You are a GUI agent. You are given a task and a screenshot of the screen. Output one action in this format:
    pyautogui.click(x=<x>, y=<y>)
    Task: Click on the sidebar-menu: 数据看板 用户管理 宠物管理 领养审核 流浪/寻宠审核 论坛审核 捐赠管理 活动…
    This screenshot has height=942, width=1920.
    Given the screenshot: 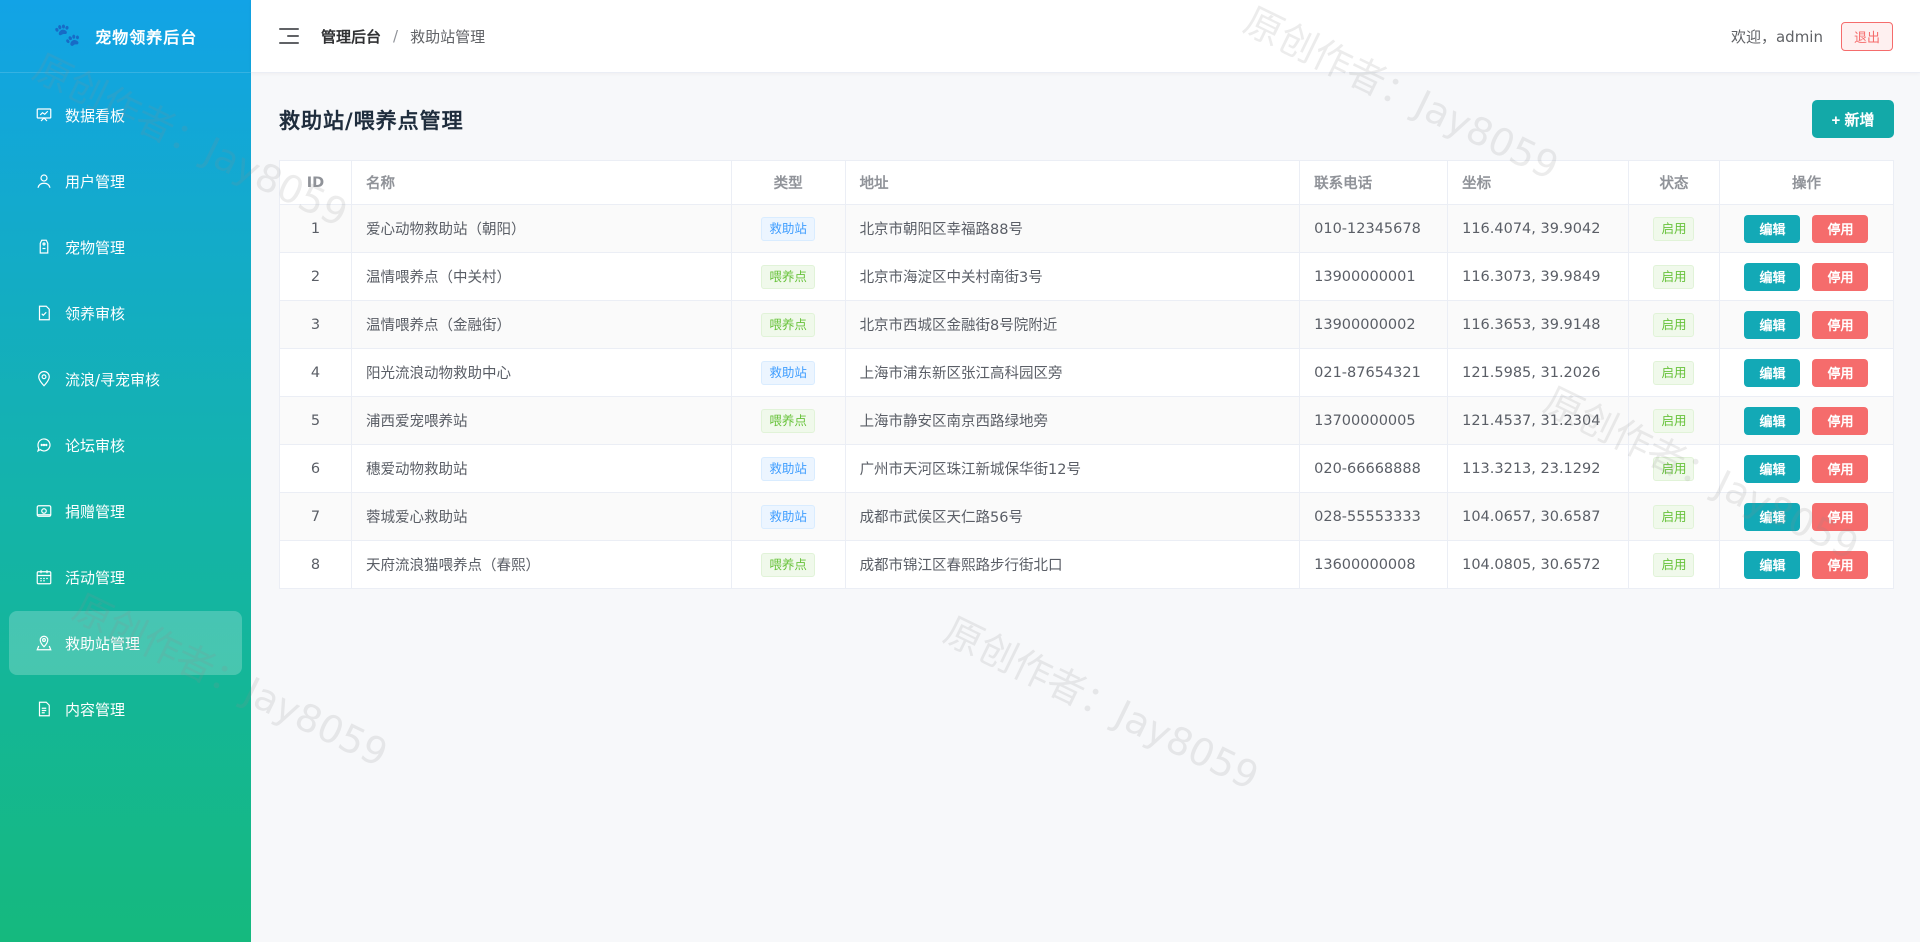 What is the action you would take?
    pyautogui.click(x=125, y=407)
    